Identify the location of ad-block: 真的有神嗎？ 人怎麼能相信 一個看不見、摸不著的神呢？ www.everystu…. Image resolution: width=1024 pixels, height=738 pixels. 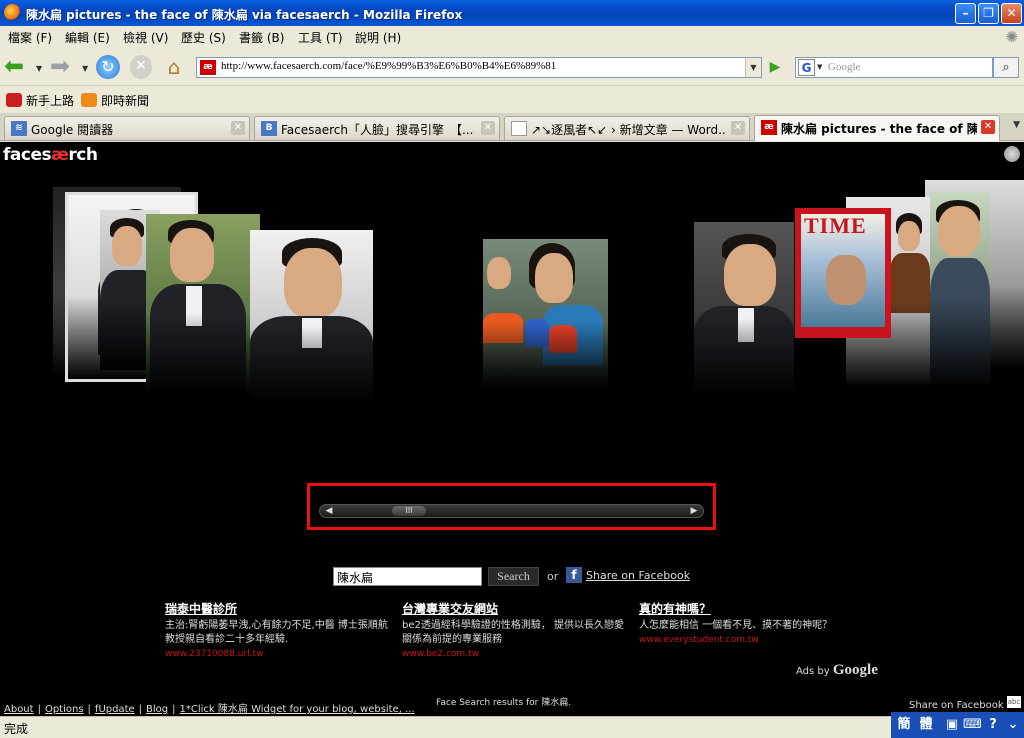
(754, 622).